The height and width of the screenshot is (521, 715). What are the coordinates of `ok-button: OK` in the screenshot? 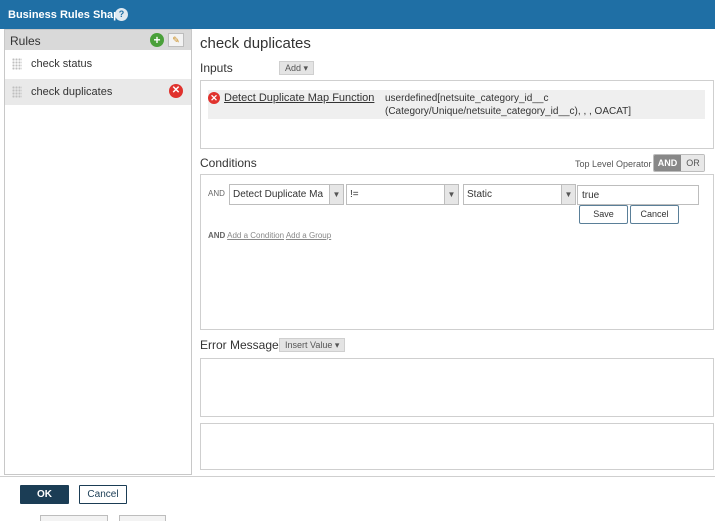 It's located at (44, 494).